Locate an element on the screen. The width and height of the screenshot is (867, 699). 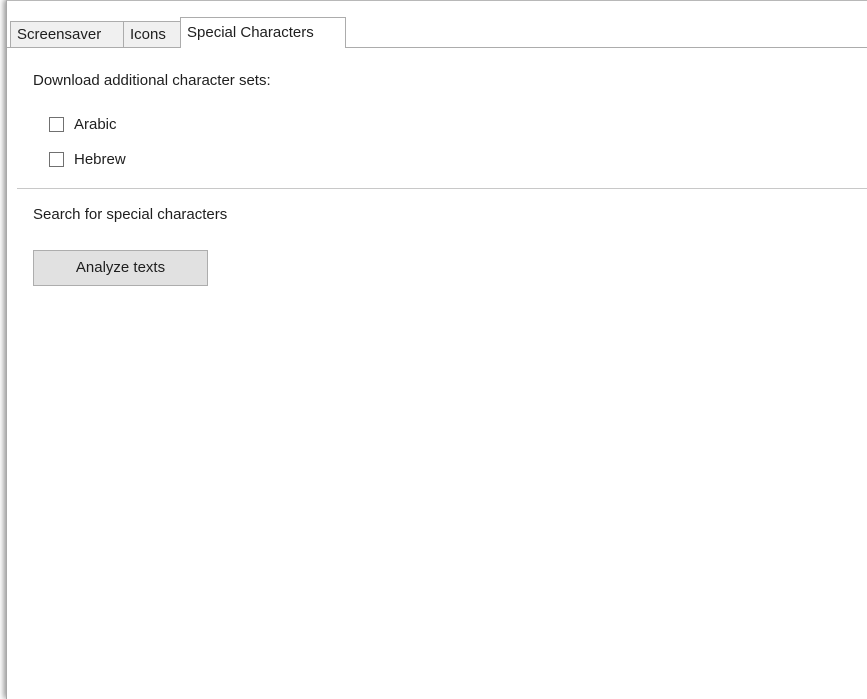
tab-special-characters: Special Characters is located at coordinates (263, 32).